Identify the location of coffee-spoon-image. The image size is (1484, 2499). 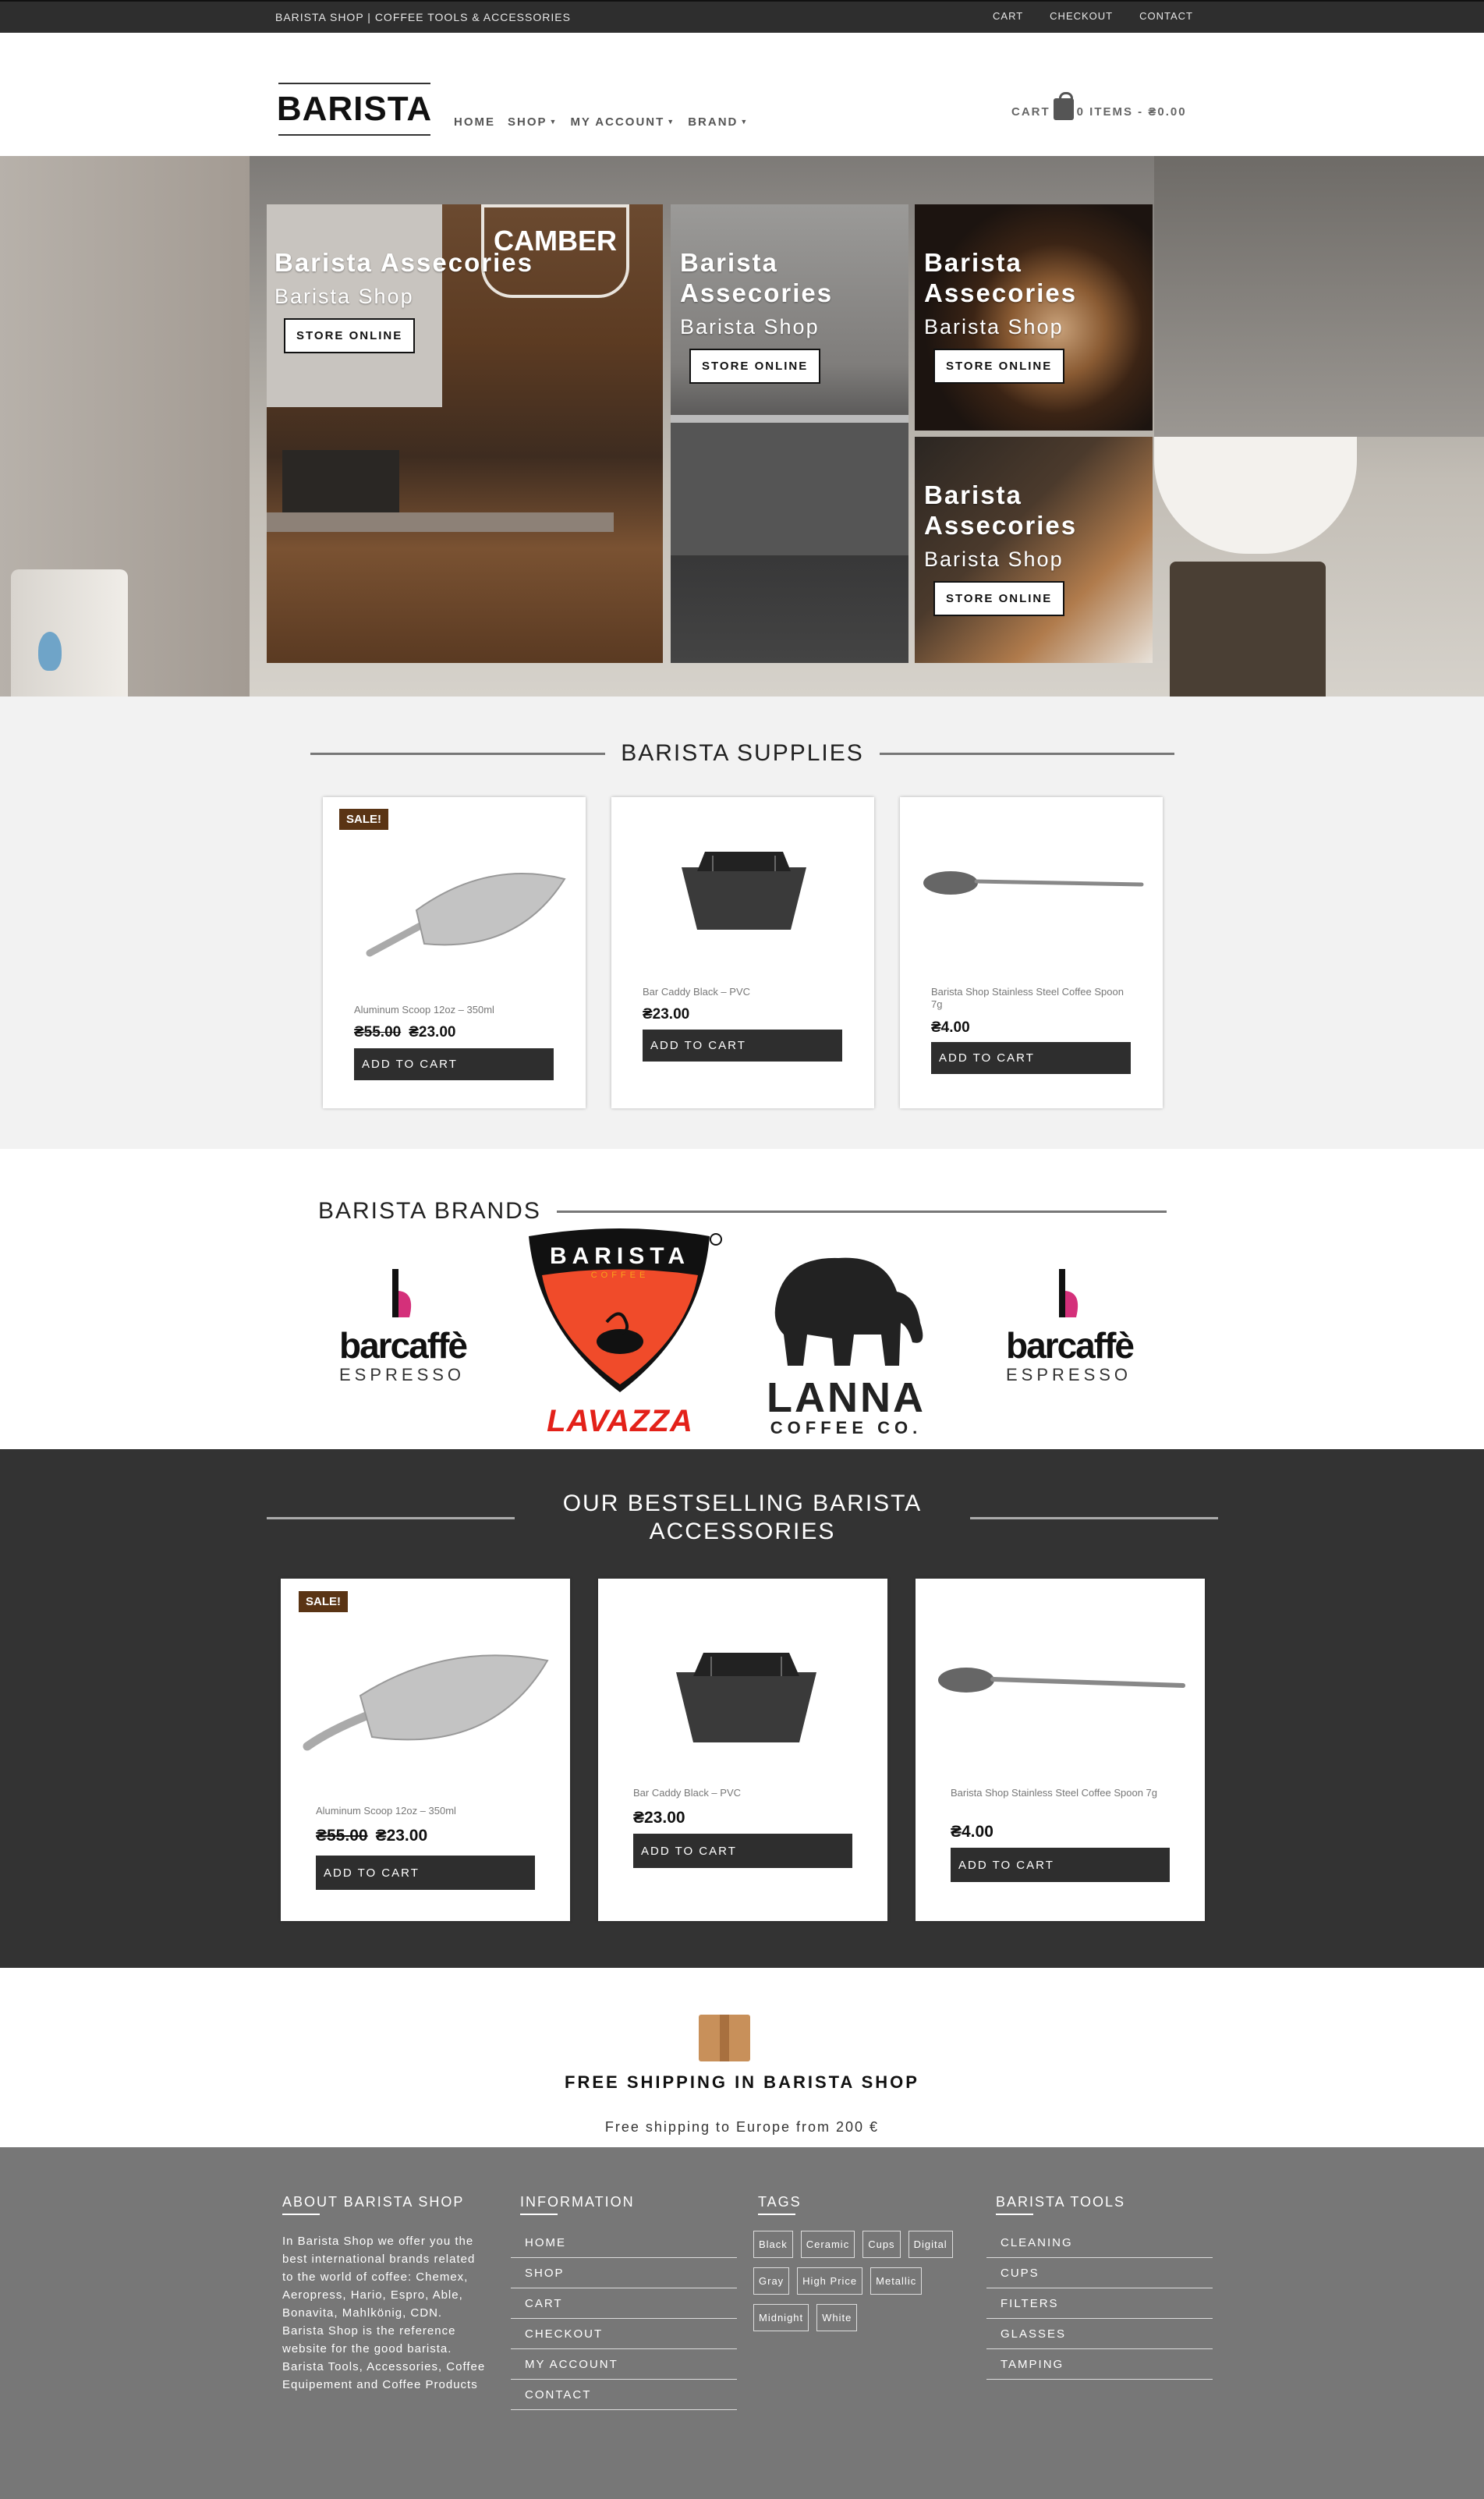
(1033, 883).